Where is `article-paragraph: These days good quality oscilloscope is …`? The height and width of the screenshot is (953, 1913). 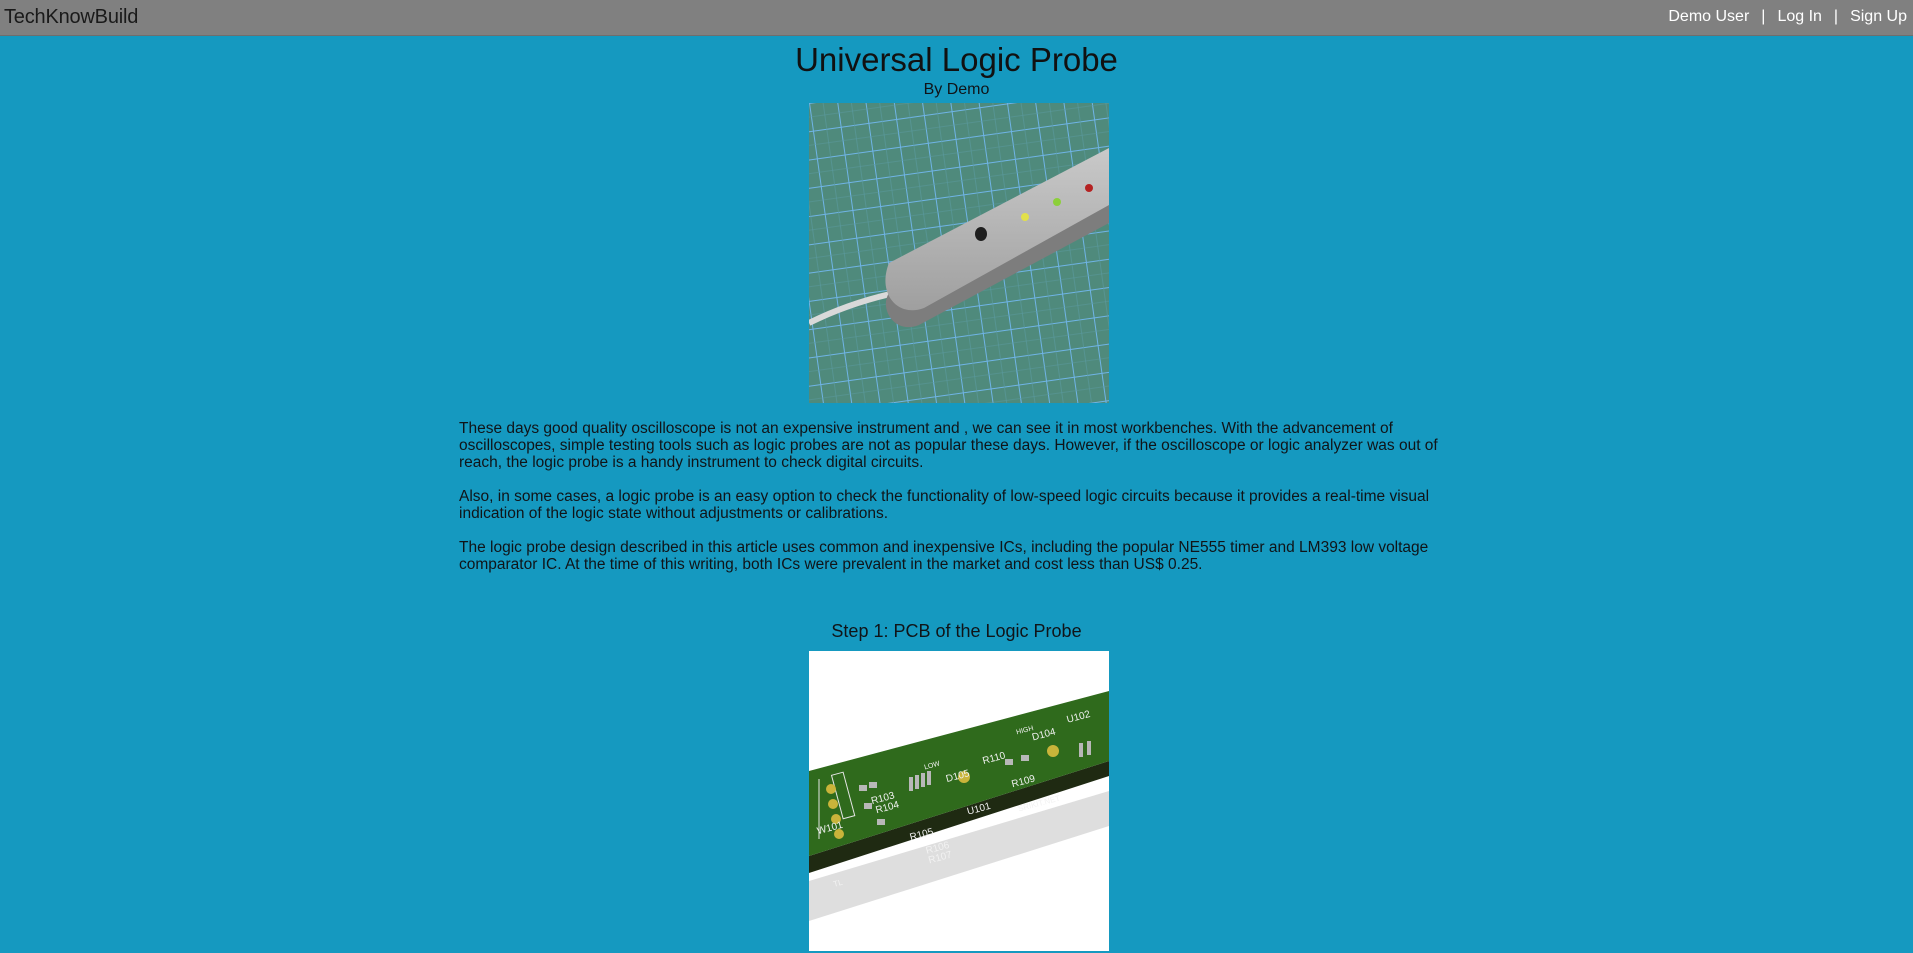 article-paragraph: These days good quality oscilloscope is … is located at coordinates (948, 445).